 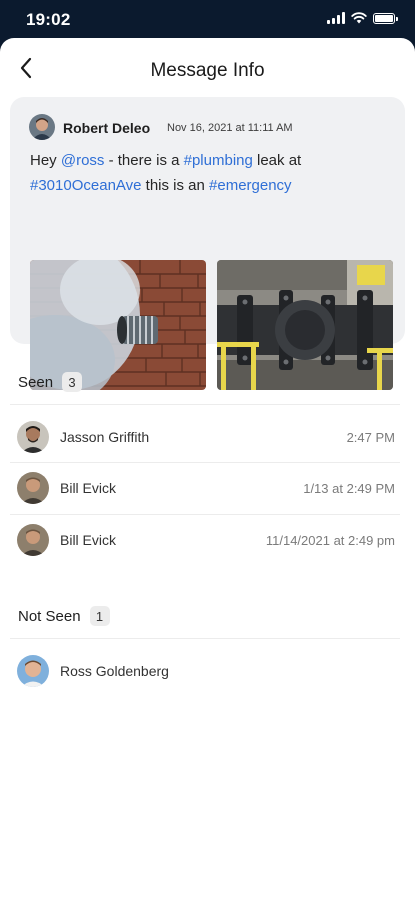 What do you see at coordinates (330, 540) in the screenshot?
I see `seen-time: 11/14/2021 at 2:49 pm` at bounding box center [330, 540].